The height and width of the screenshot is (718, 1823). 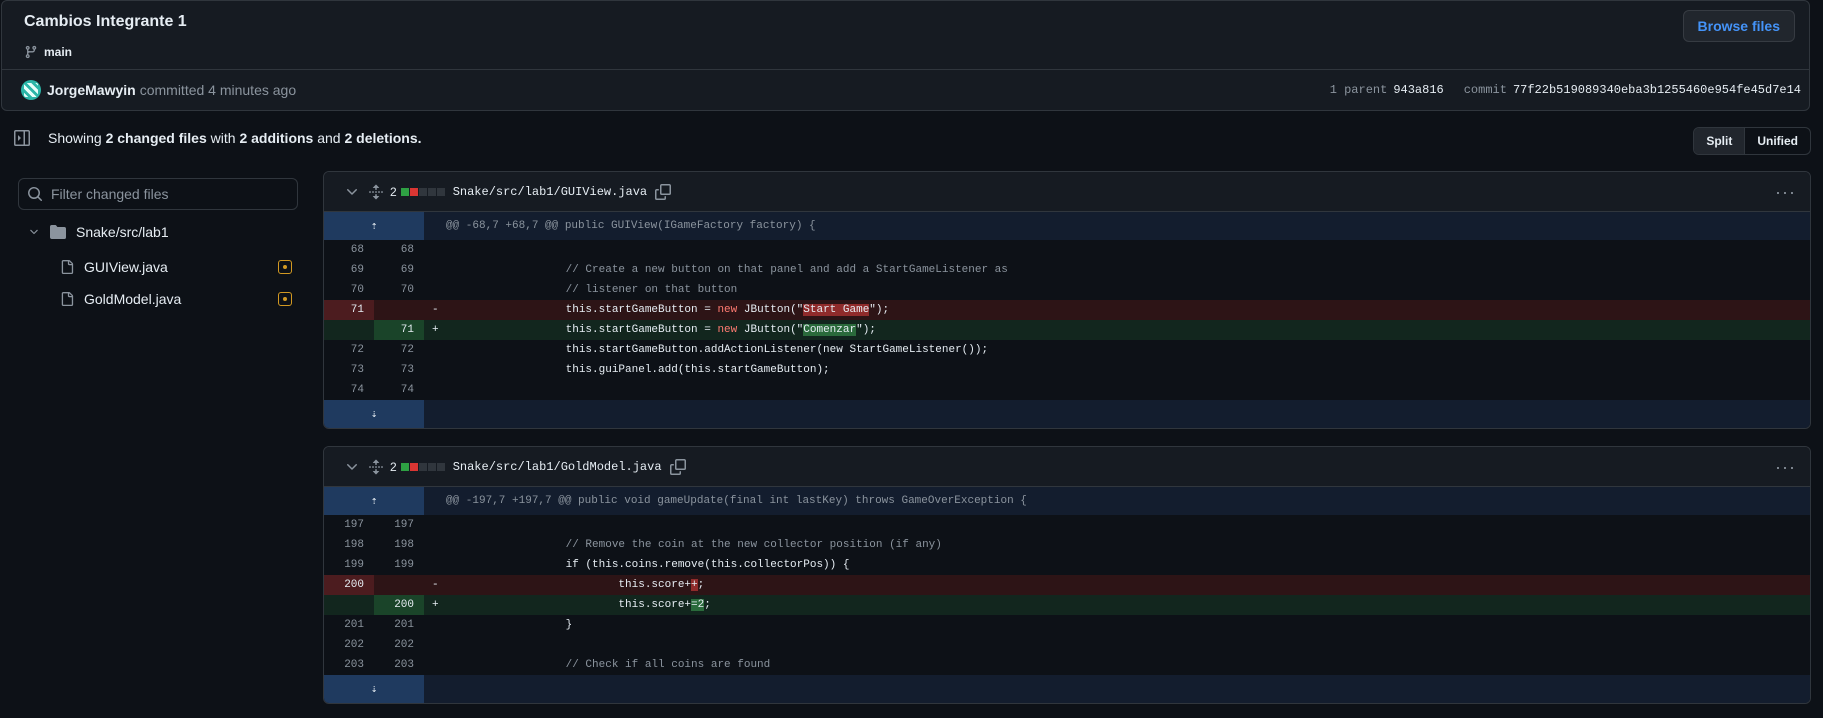 What do you see at coordinates (383, 138) in the screenshot?
I see `summary-deletions: 2 deletions.` at bounding box center [383, 138].